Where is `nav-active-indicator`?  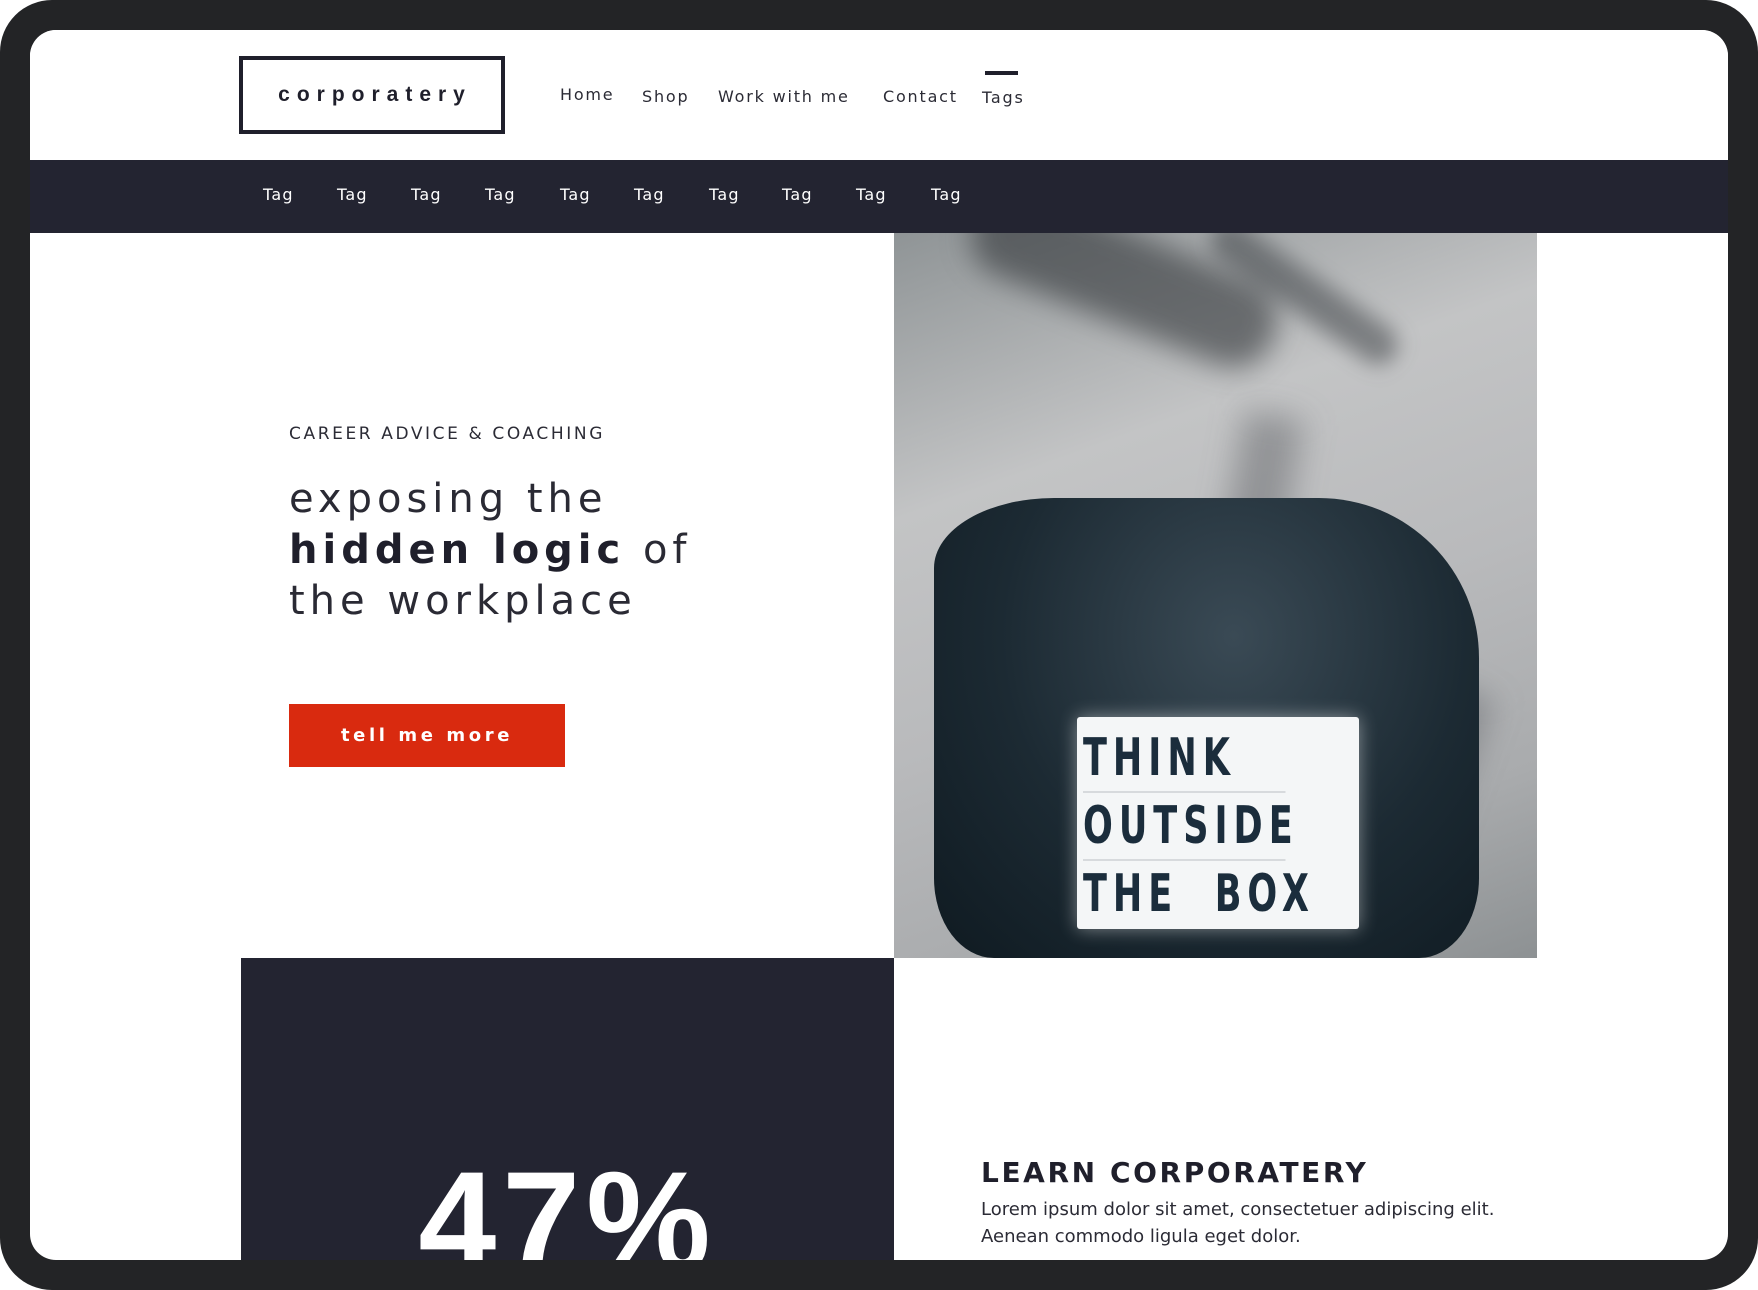 nav-active-indicator is located at coordinates (1001, 73).